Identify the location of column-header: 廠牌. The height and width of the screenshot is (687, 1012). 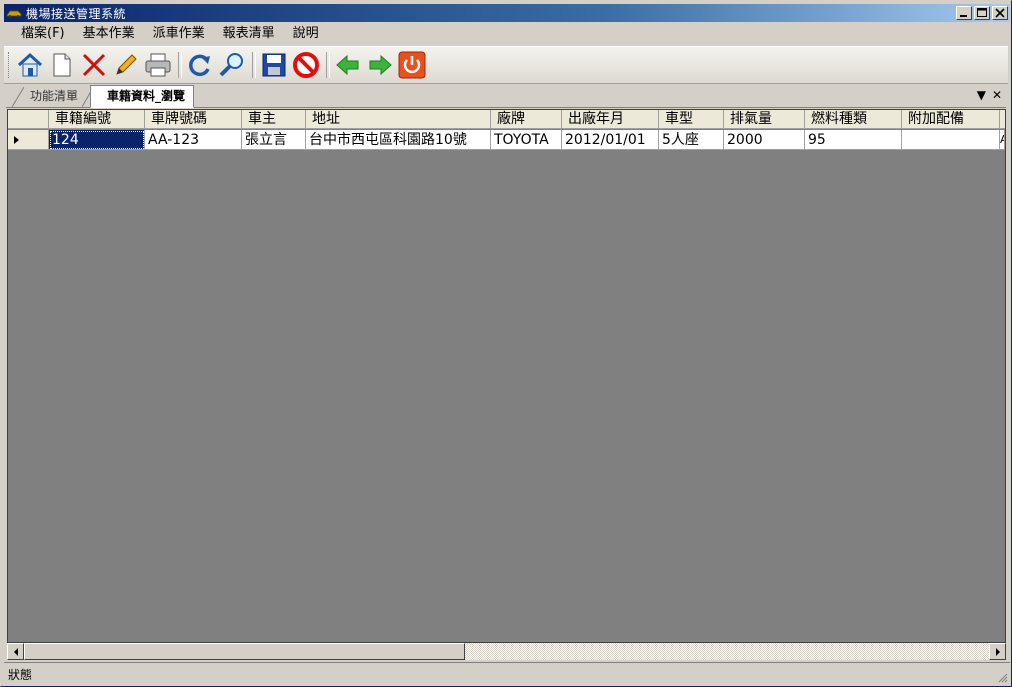
(526, 119).